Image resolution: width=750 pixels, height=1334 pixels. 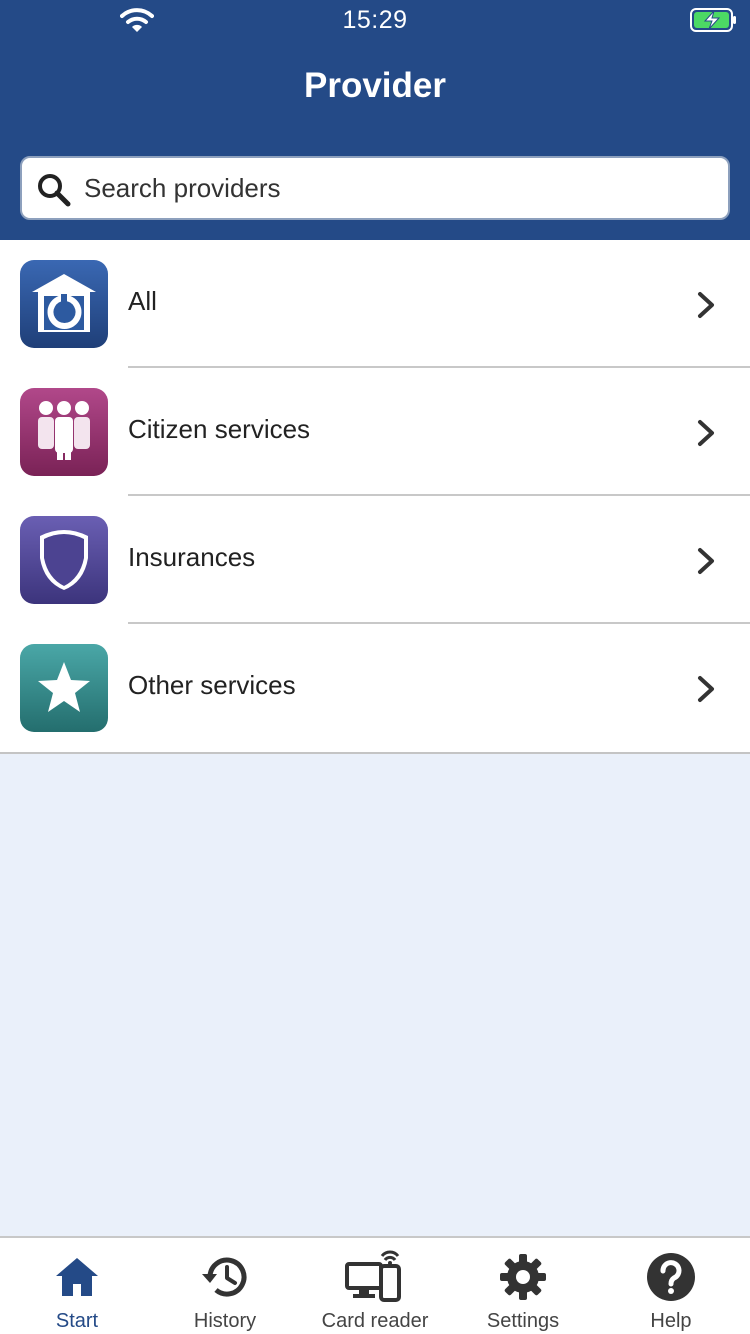 What do you see at coordinates (399, 188) in the screenshot?
I see `search-input` at bounding box center [399, 188].